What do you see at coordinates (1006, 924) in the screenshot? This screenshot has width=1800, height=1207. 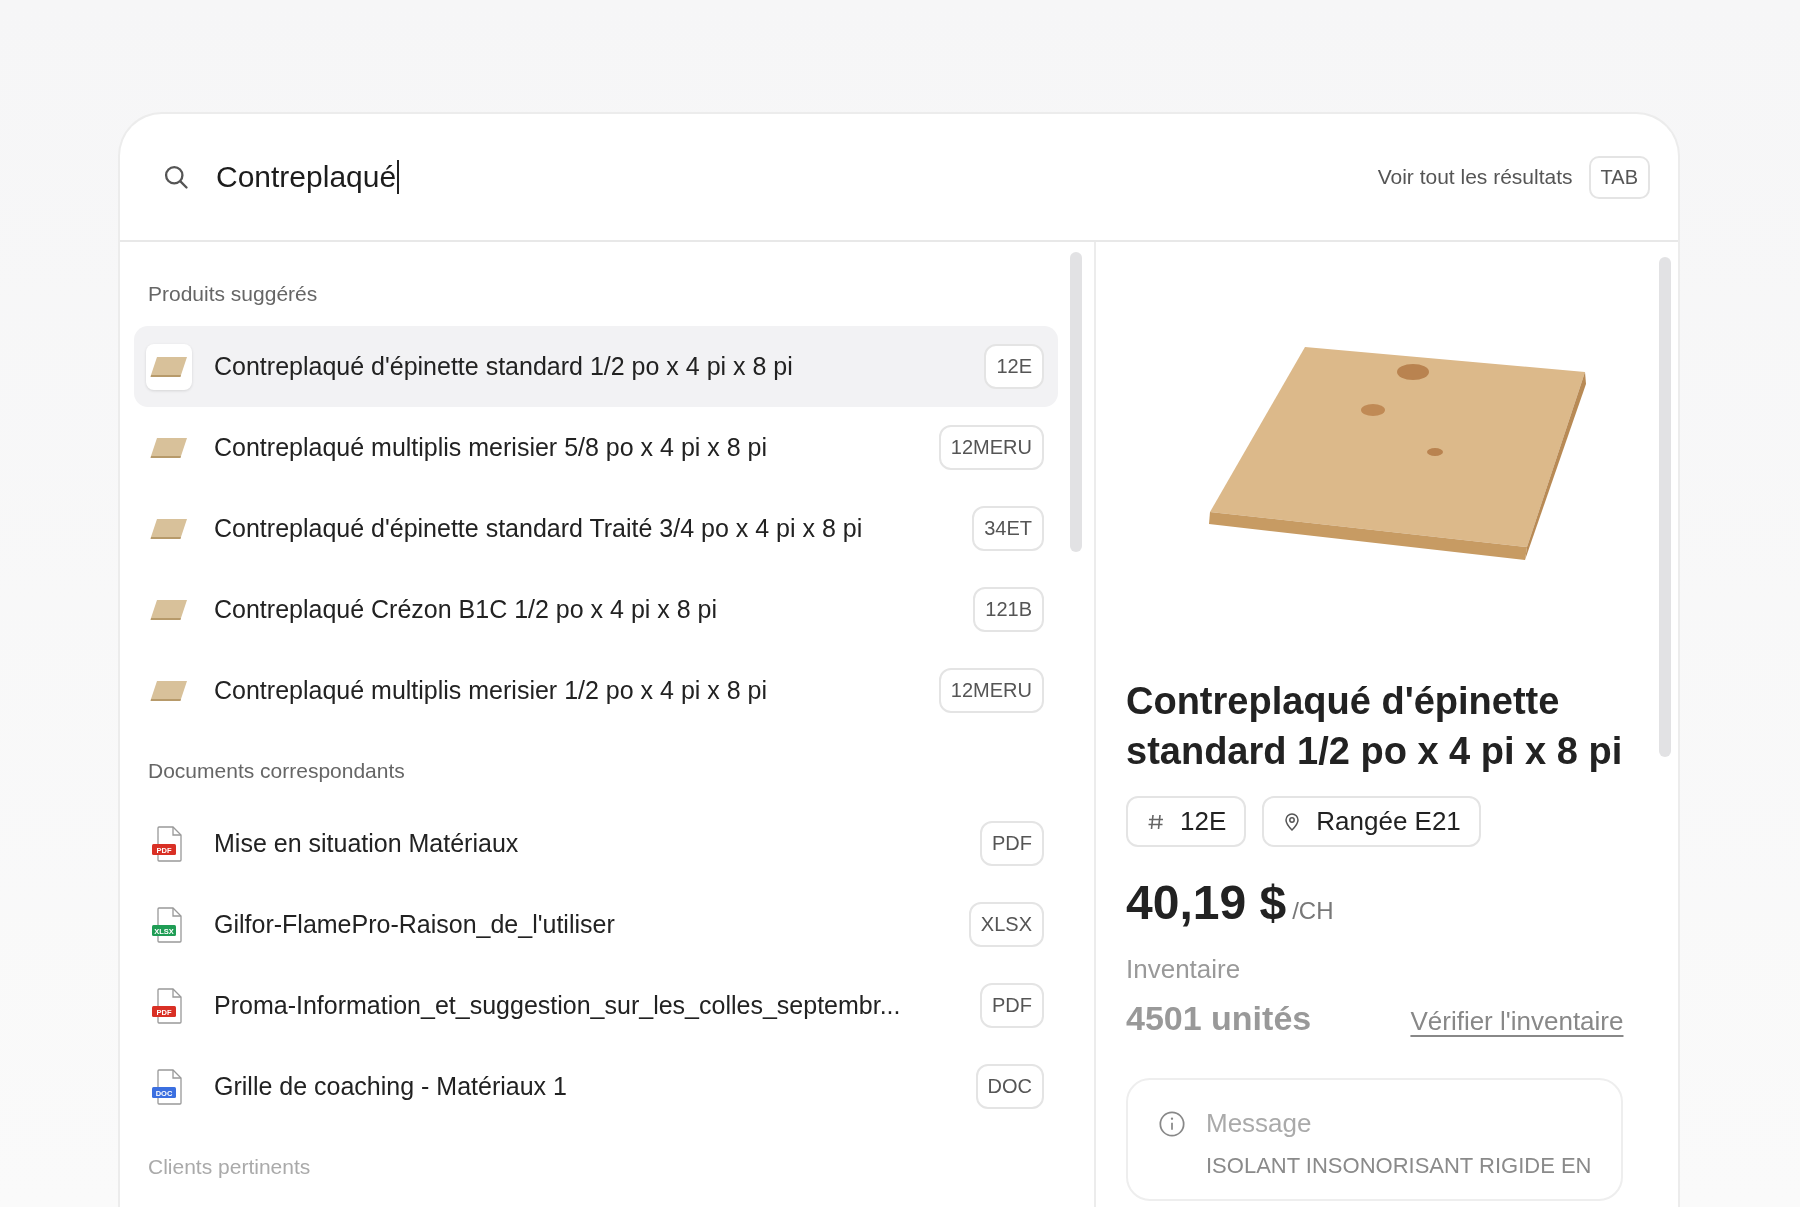 I see `code-tag: XLSX` at bounding box center [1006, 924].